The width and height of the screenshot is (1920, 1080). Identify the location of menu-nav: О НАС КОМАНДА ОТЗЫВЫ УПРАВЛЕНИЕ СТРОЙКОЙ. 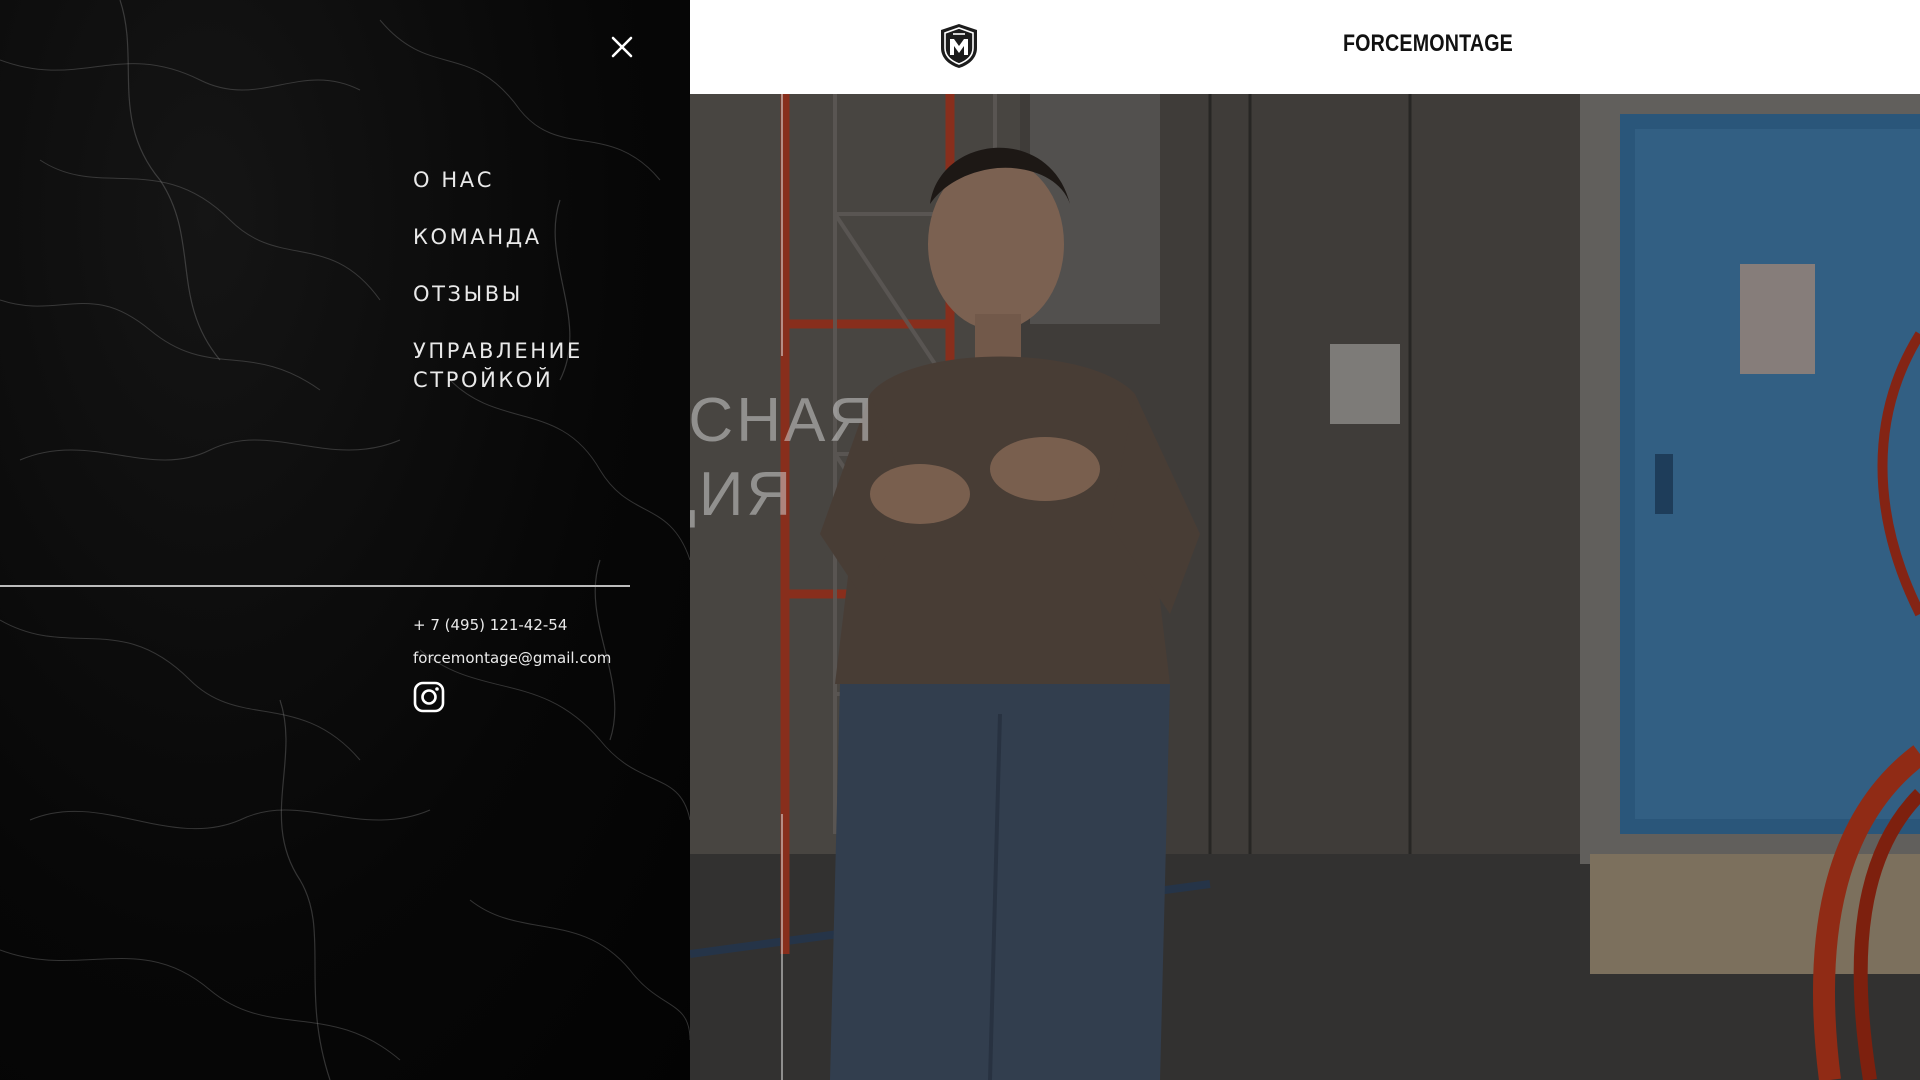
(533, 294).